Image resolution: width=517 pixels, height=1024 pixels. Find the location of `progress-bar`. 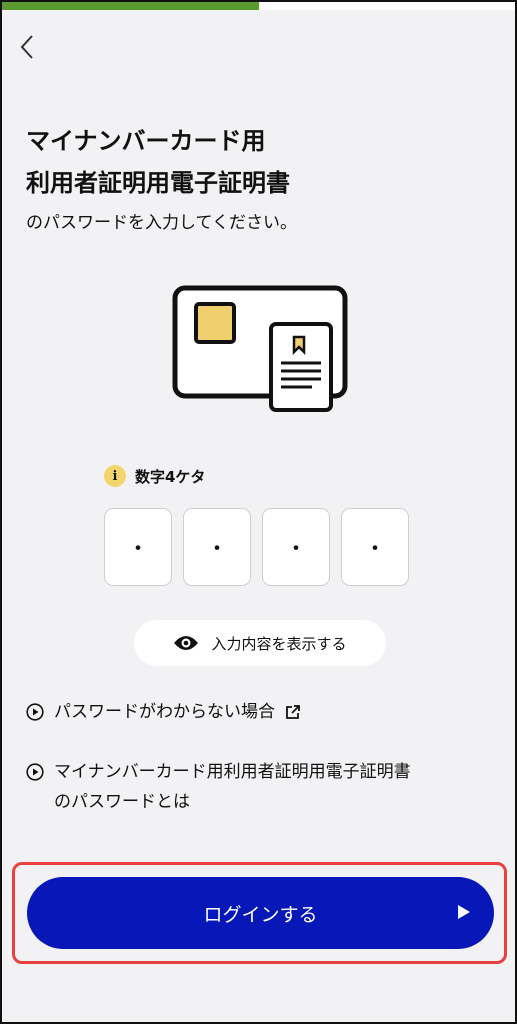

progress-bar is located at coordinates (130, 6).